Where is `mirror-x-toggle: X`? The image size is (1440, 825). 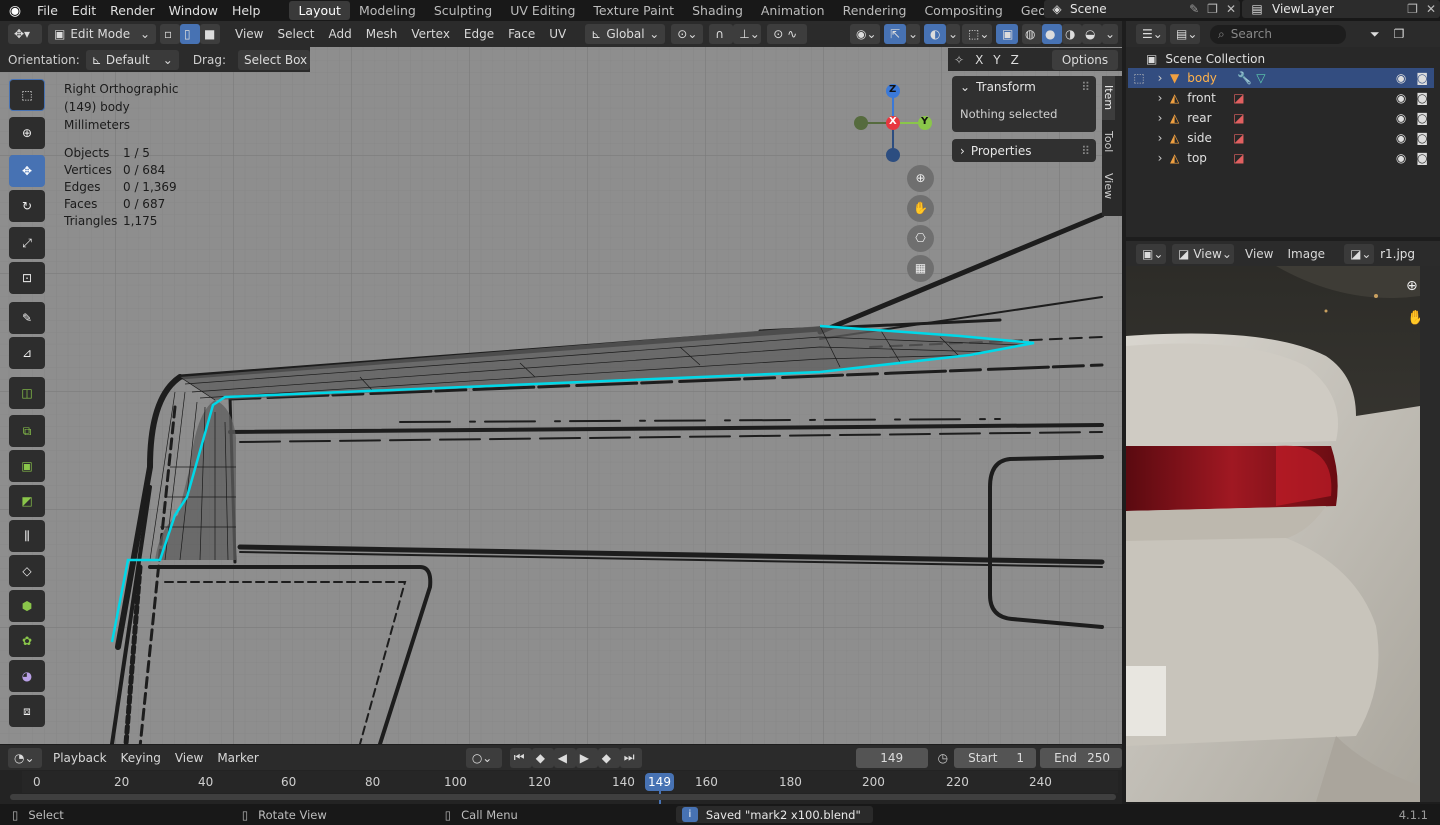 mirror-x-toggle: X is located at coordinates (979, 60).